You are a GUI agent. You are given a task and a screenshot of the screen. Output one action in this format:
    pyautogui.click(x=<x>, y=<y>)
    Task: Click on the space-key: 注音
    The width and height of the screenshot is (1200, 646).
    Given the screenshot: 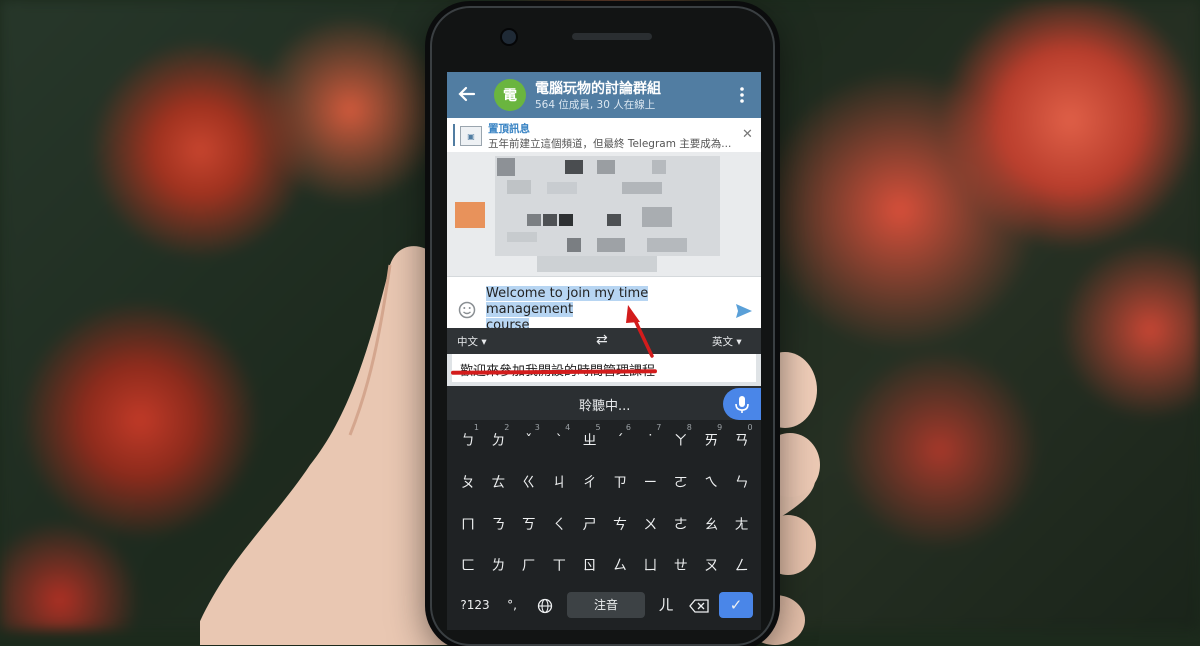 What is the action you would take?
    pyautogui.click(x=606, y=605)
    